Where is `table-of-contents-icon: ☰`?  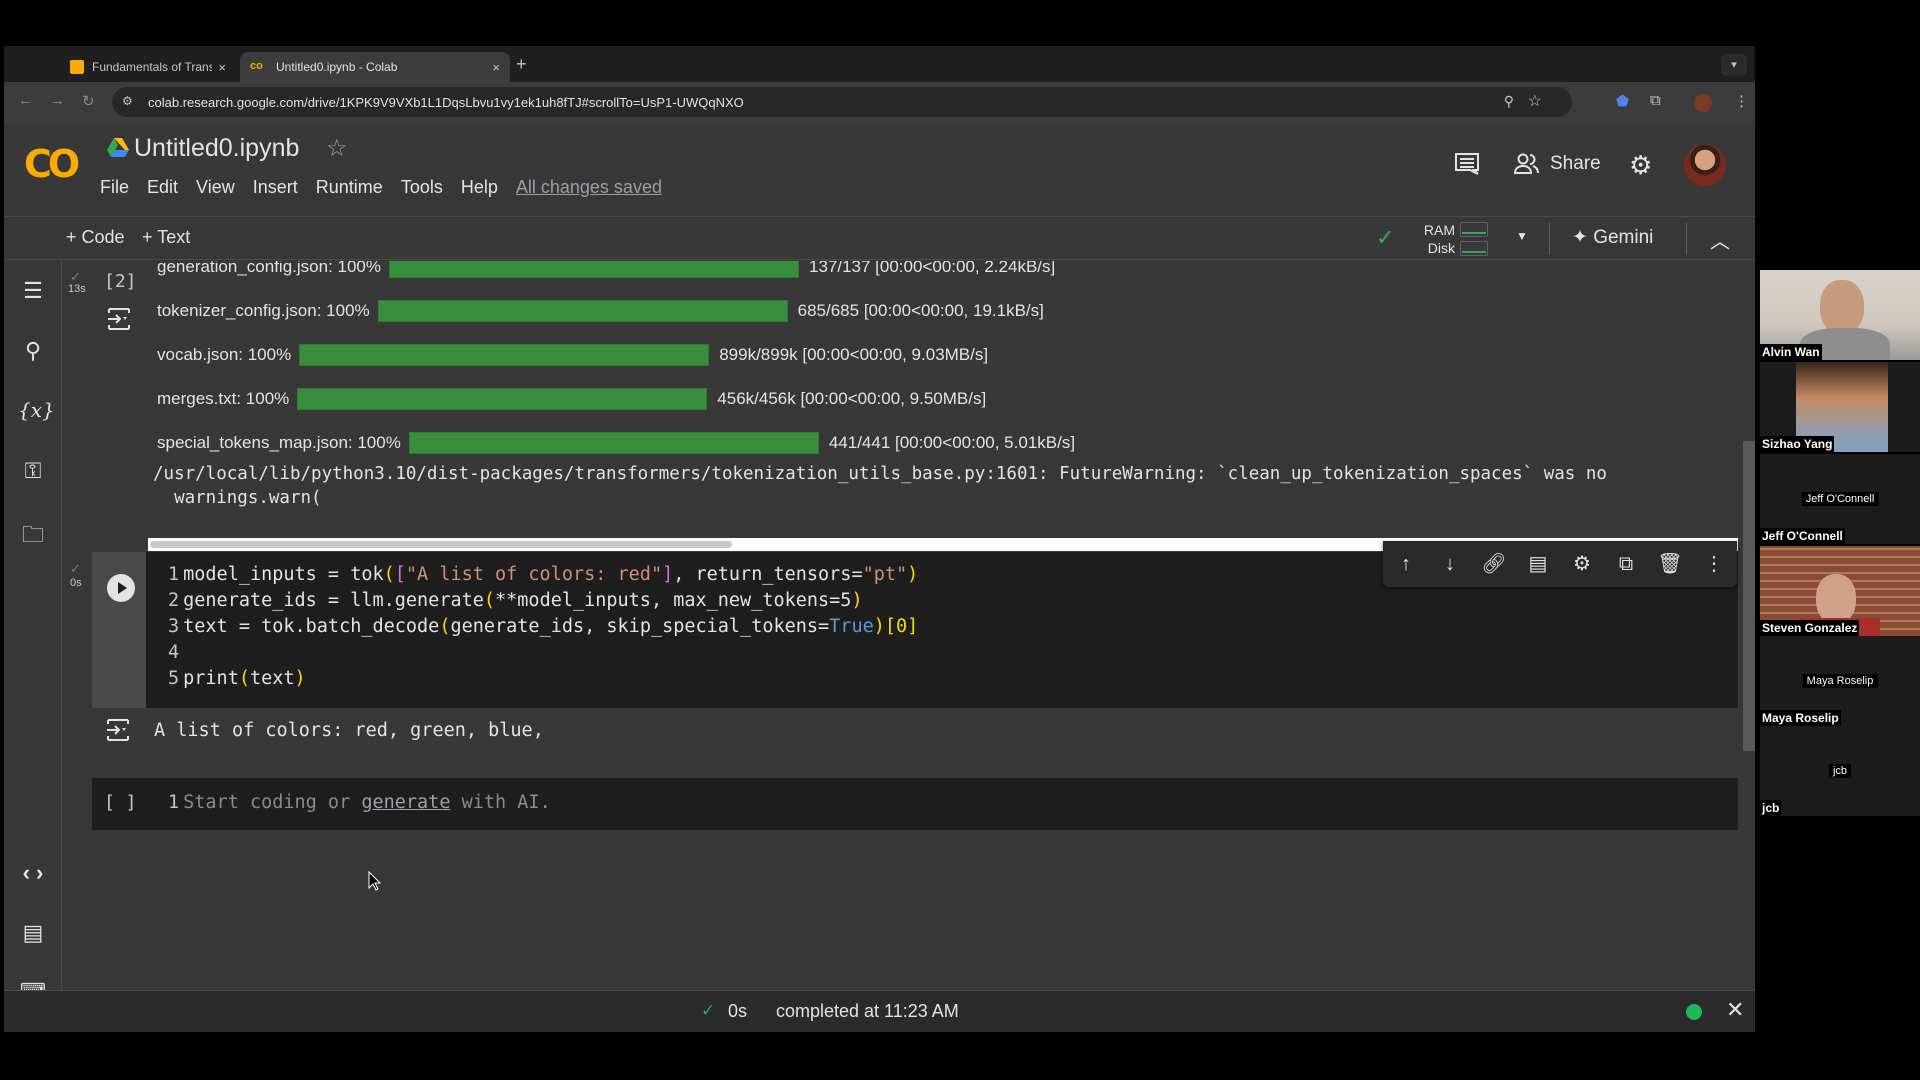
table-of-contents-icon: ☰ is located at coordinates (33, 293).